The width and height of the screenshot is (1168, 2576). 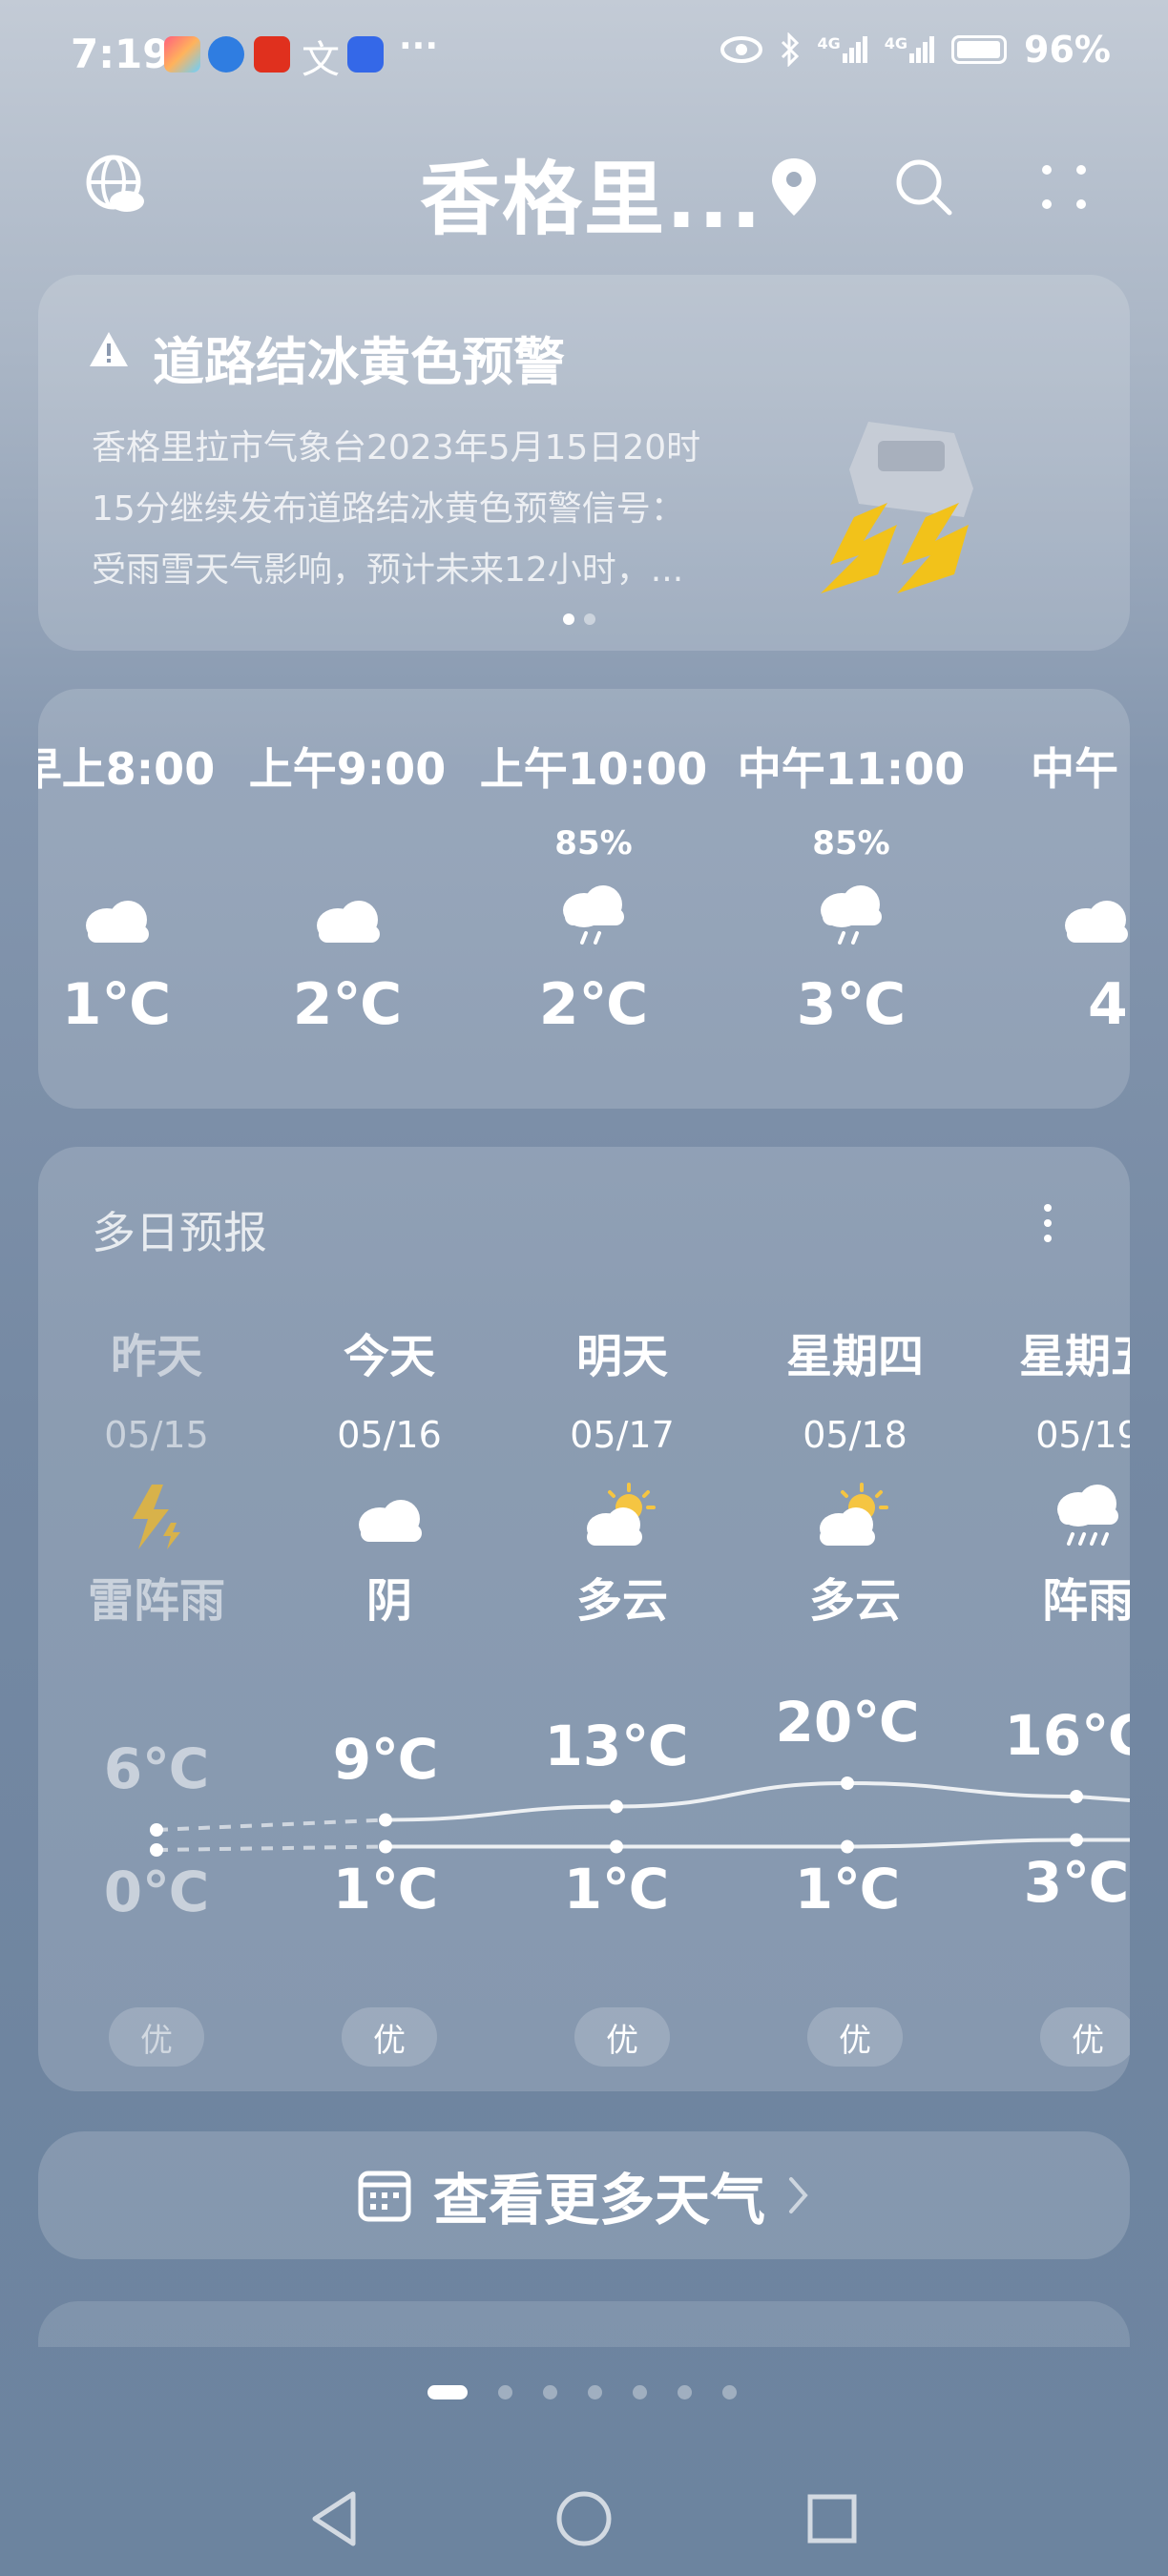 I want to click on warning-page-dot, so click(x=590, y=619).